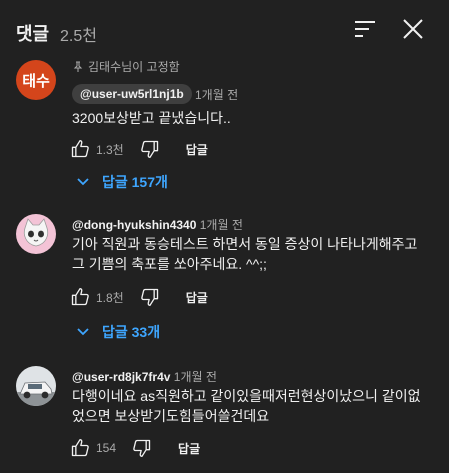  Describe the element at coordinates (33, 34) in the screenshot. I see `header-title: 댓글` at that location.